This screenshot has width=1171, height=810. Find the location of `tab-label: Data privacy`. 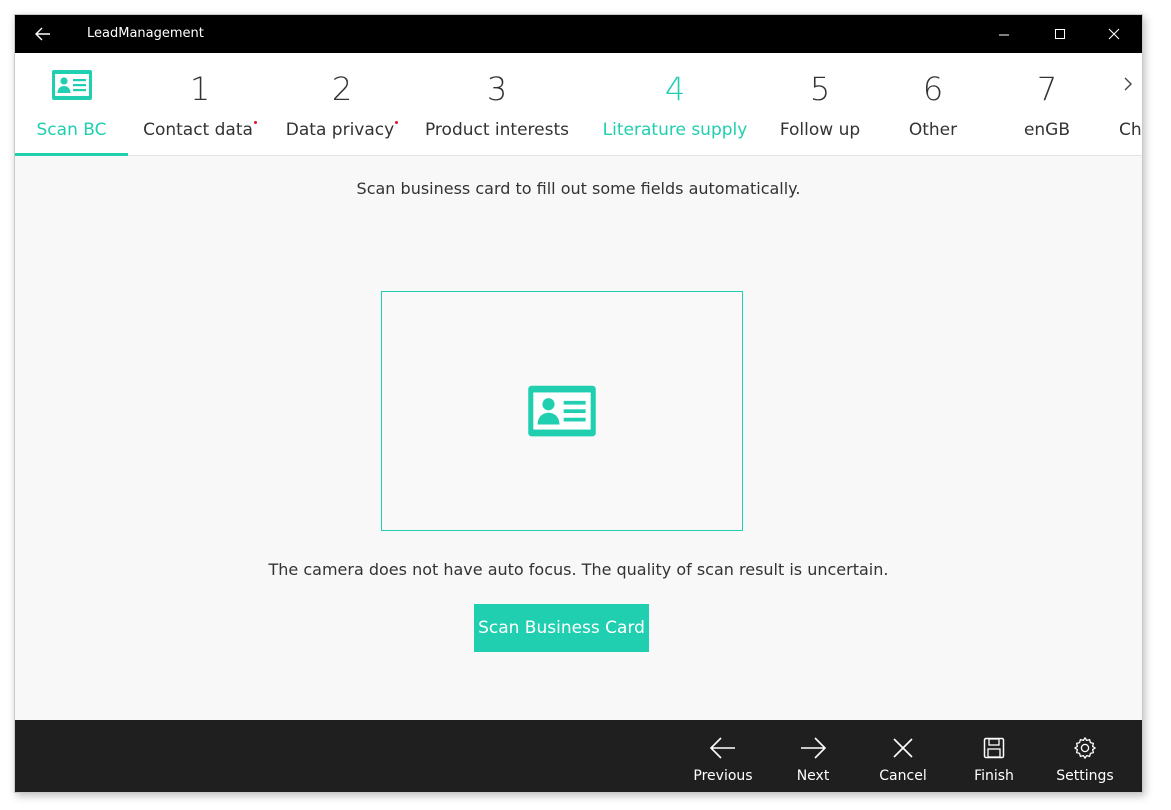

tab-label: Data privacy is located at coordinates (340, 130).